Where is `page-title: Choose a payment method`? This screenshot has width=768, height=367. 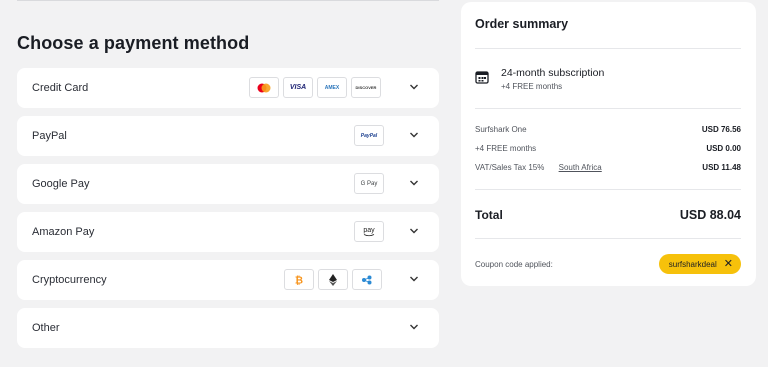 page-title: Choose a payment method is located at coordinates (133, 43).